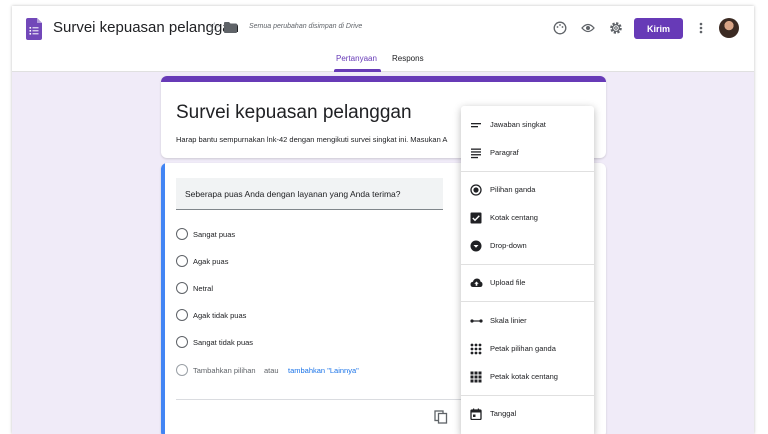 The width and height of the screenshot is (768, 434). What do you see at coordinates (214, 234) in the screenshot?
I see `option-label: Sangat puas` at bounding box center [214, 234].